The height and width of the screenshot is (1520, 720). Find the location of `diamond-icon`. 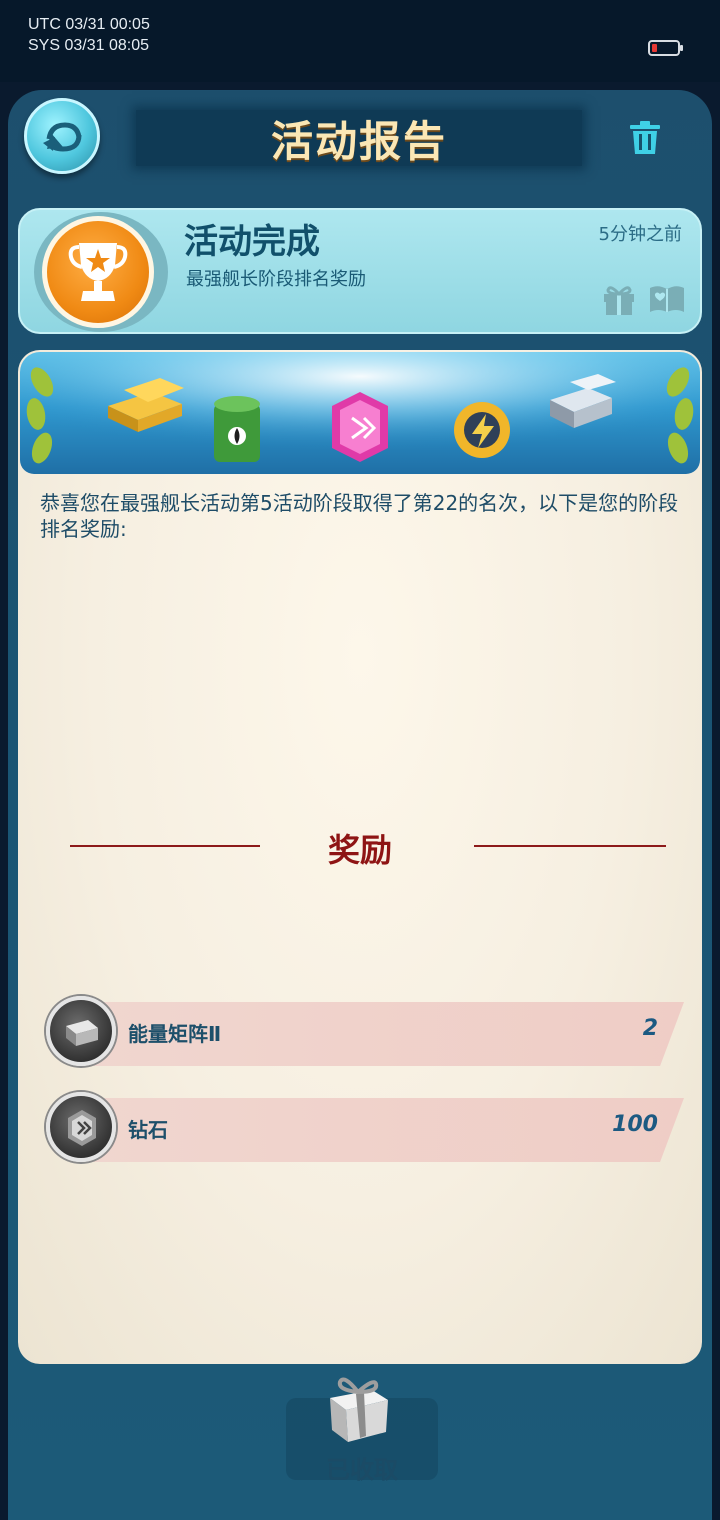

diamond-icon is located at coordinates (81, 1127).